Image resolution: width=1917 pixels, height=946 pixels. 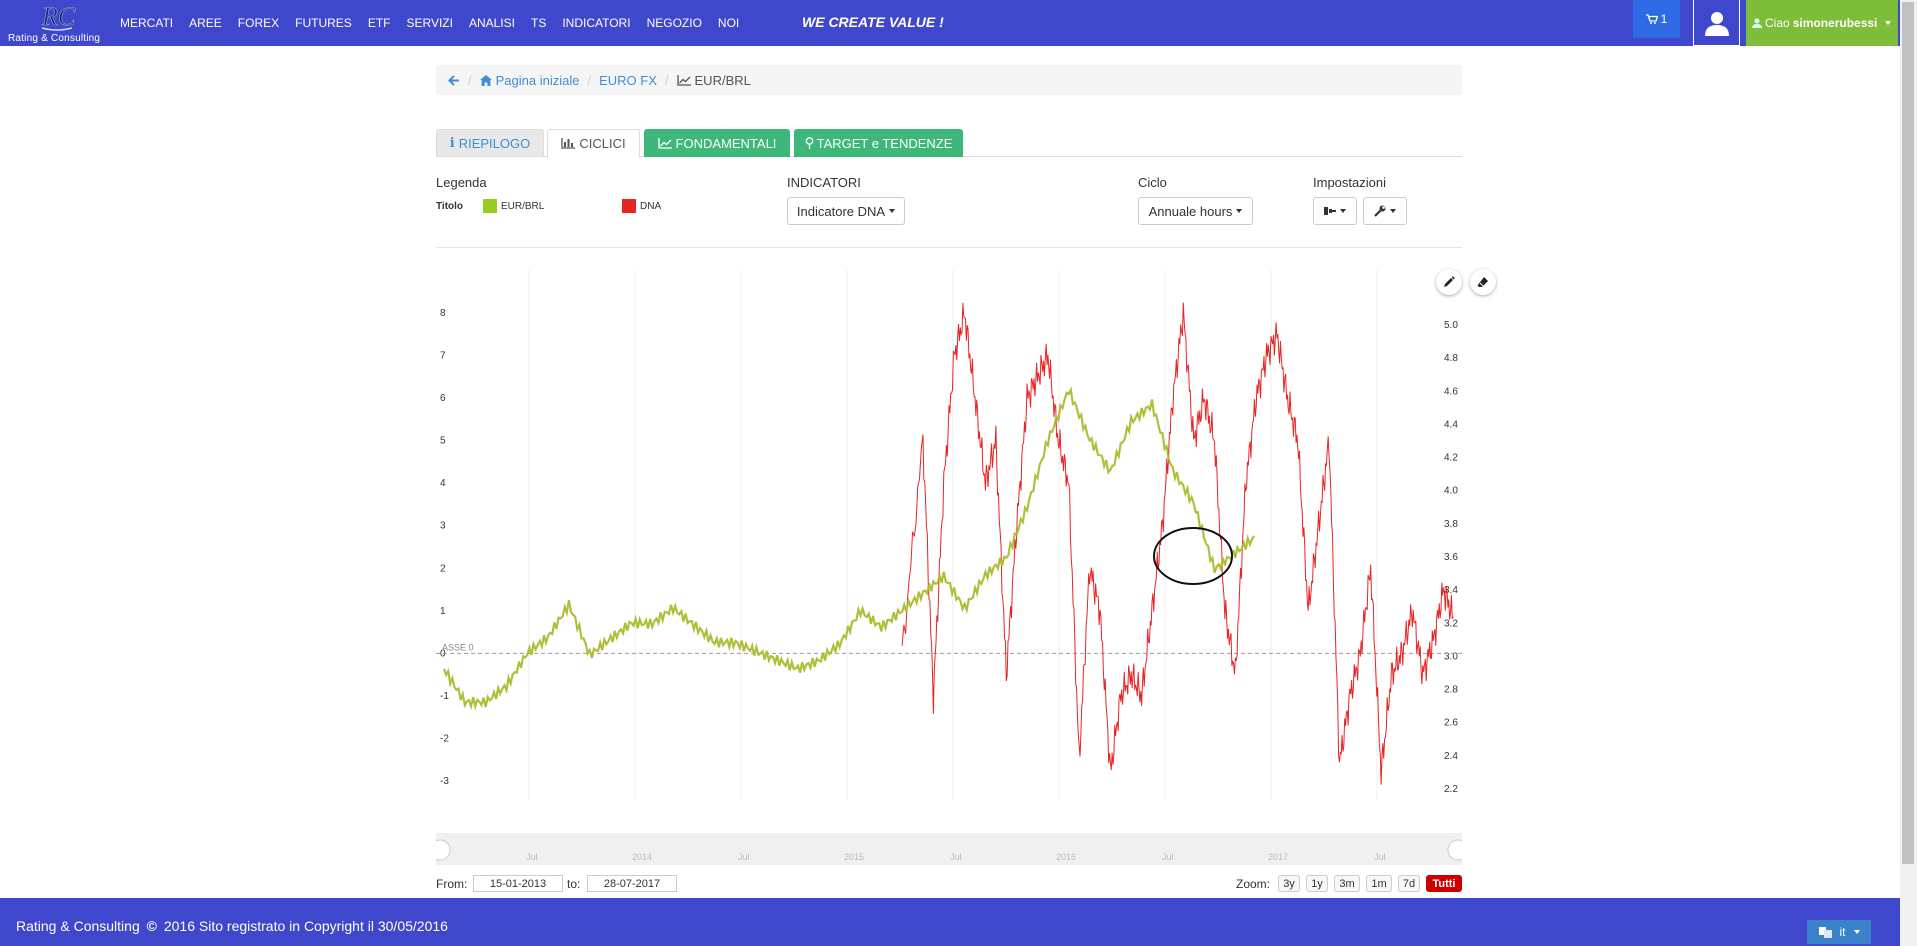 What do you see at coordinates (1451, 690) in the screenshot?
I see `right-axis-tick: 2.8` at bounding box center [1451, 690].